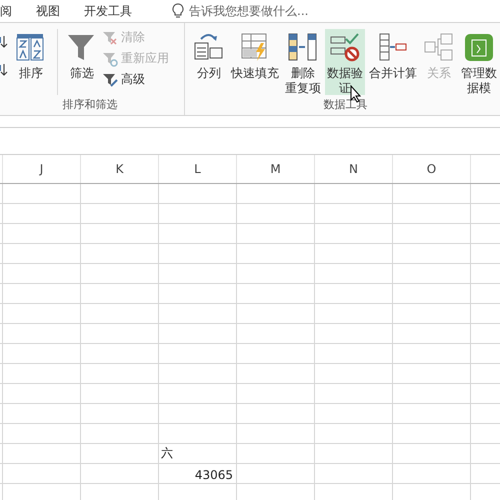 Image resolution: width=500 pixels, height=500 pixels. Describe the element at coordinates (54, 11) in the screenshot. I see `ribbon-tab: 视图` at that location.